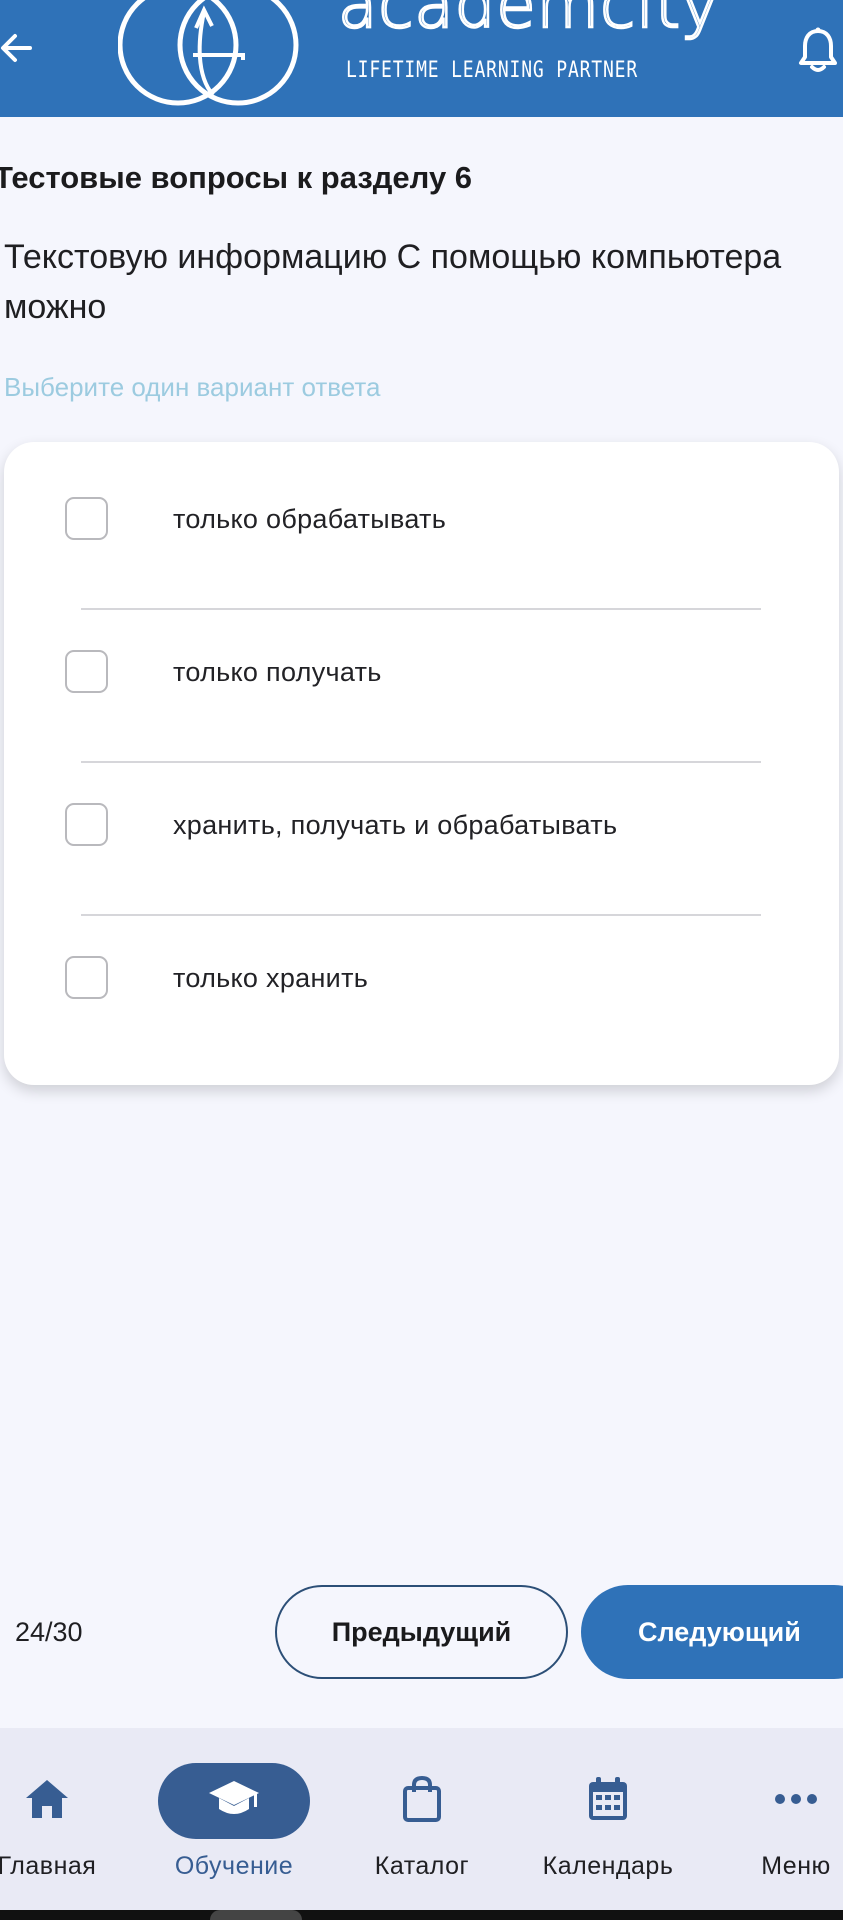 The height and width of the screenshot is (1920, 843). Describe the element at coordinates (492, 70) in the screenshot. I see `brand-tagline: LIFETIME LEARNING PARTNER` at that location.